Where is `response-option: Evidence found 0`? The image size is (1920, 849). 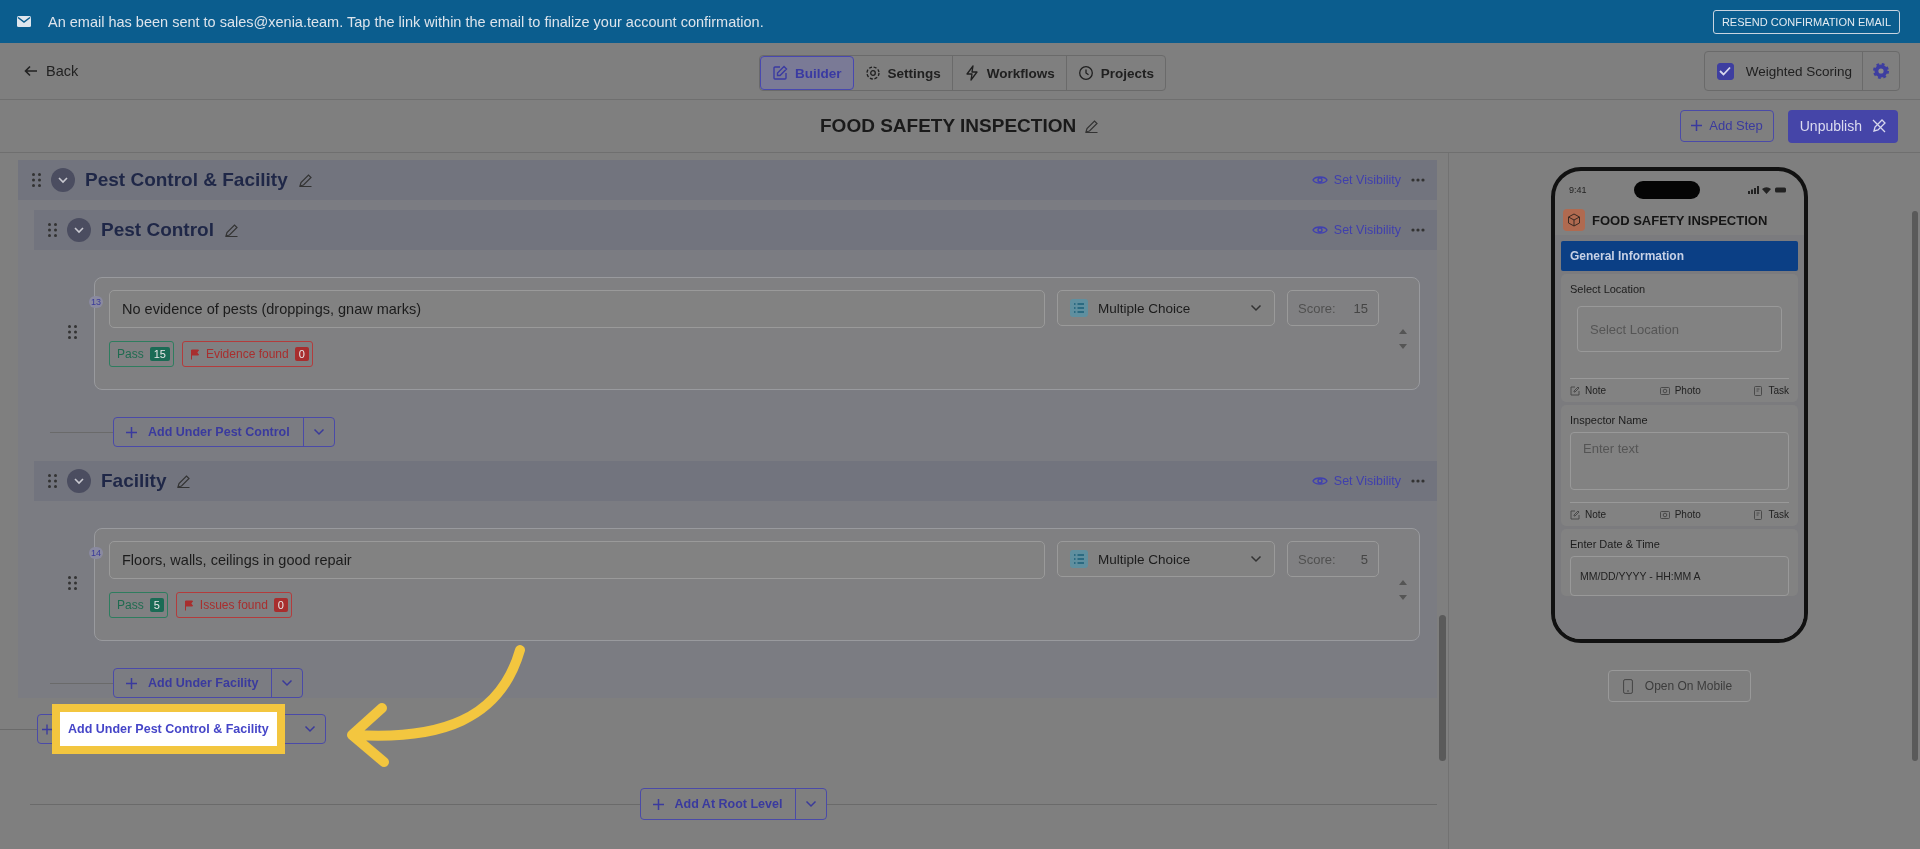
response-option: Evidence found 0 is located at coordinates (247, 354).